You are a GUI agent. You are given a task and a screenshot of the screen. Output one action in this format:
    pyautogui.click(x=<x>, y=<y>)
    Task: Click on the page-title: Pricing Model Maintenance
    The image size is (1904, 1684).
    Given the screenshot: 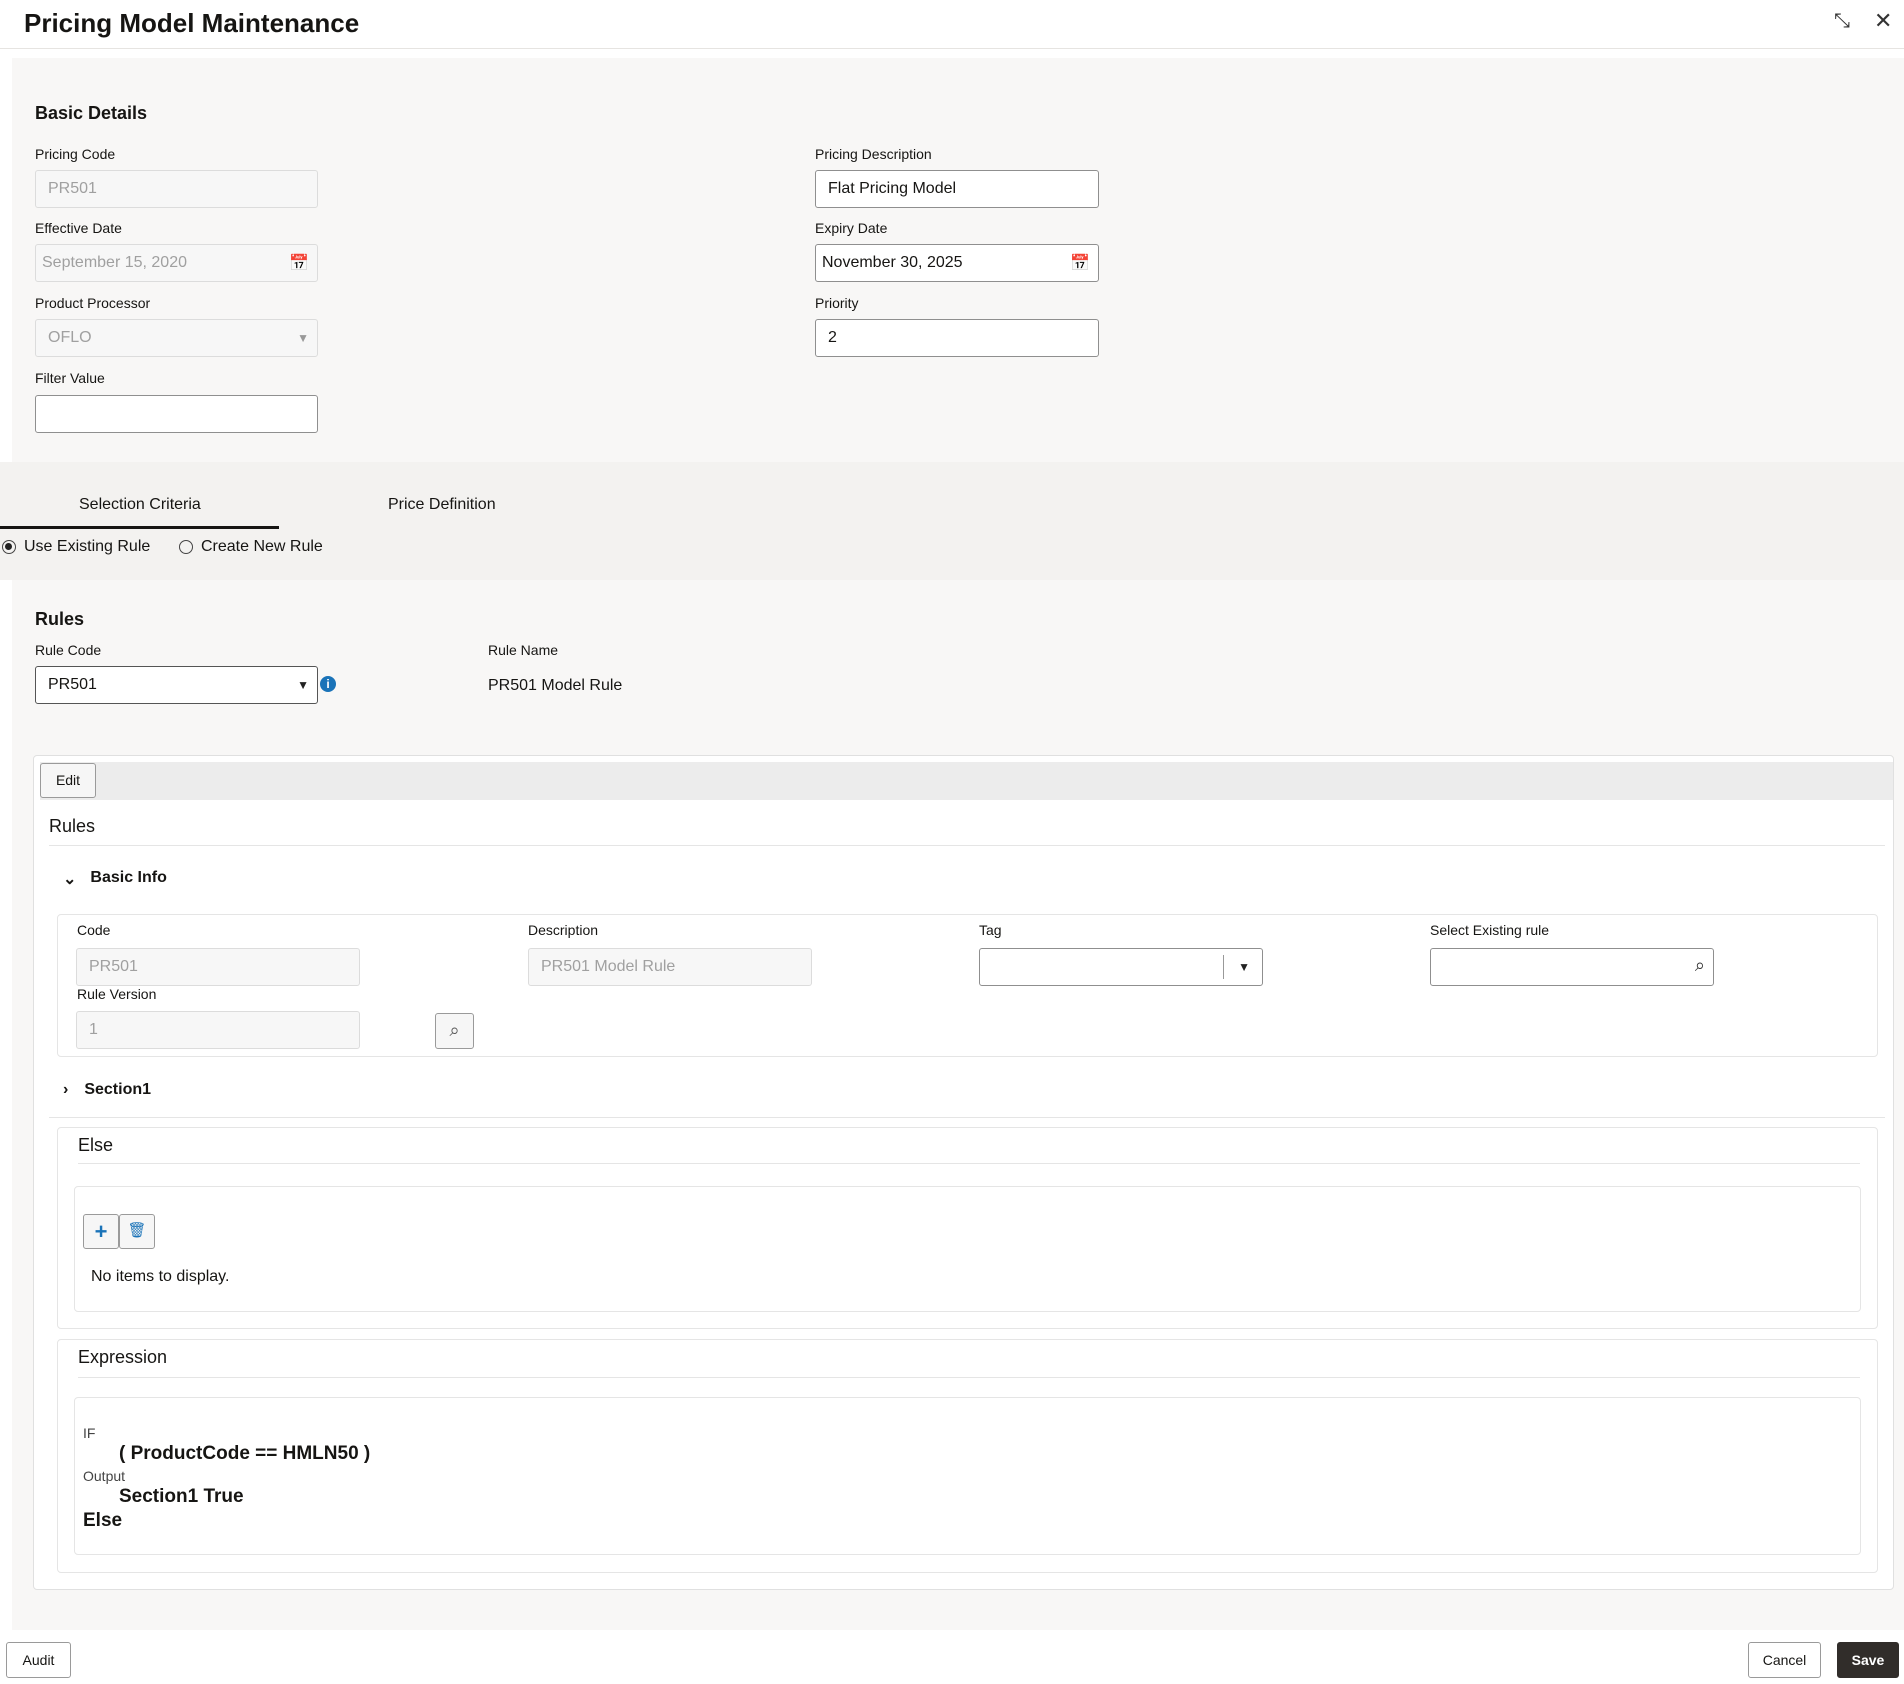 What is the action you would take?
    pyautogui.click(x=192, y=23)
    